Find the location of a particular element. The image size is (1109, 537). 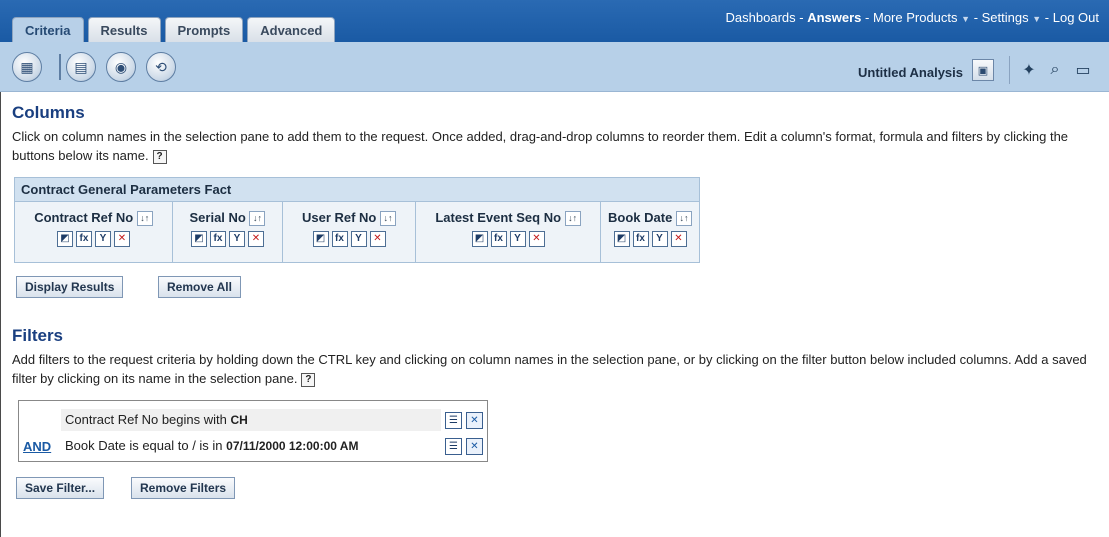

disk-icon: ◉ is located at coordinates (121, 67).